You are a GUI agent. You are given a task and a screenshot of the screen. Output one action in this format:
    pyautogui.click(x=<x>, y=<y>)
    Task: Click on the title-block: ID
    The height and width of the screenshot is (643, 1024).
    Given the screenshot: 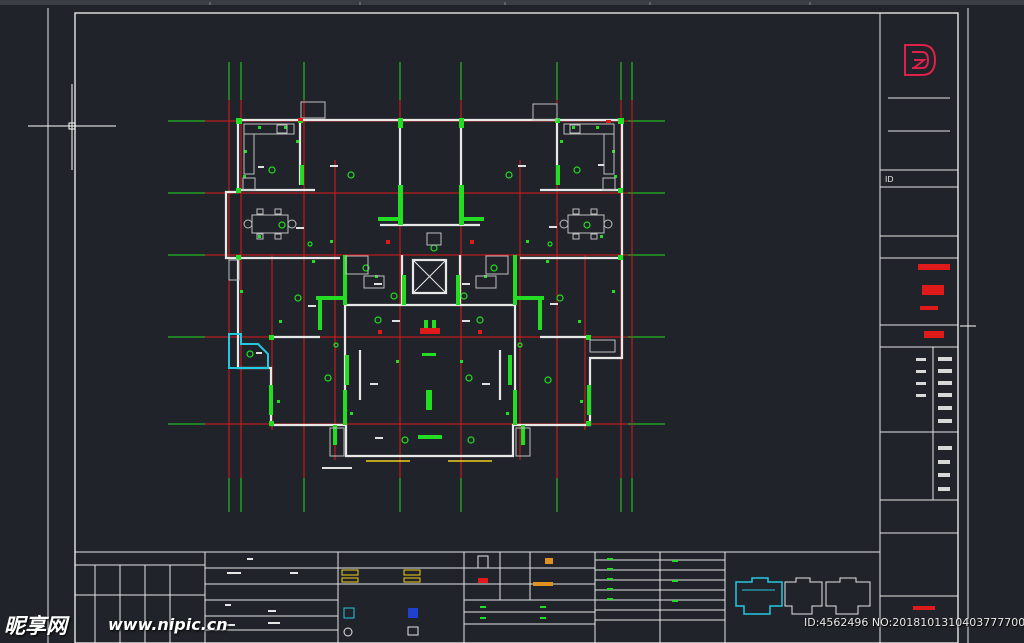 What is the action you would take?
    pyautogui.click(x=919, y=327)
    